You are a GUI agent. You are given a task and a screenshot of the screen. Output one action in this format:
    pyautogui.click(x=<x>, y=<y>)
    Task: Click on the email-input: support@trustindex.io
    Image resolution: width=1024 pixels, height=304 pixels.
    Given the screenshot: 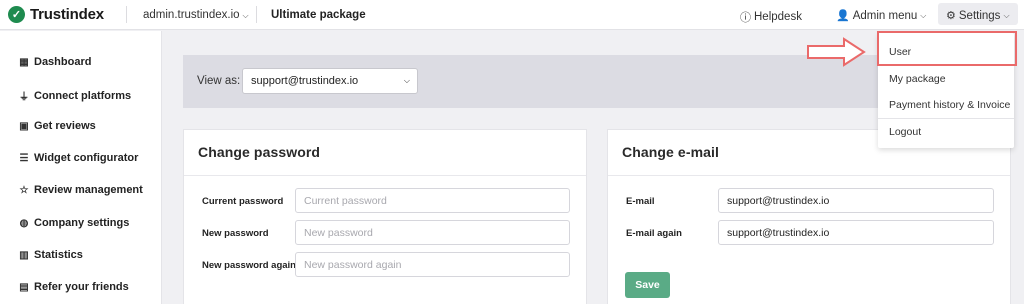 What is the action you would take?
    pyautogui.click(x=856, y=200)
    